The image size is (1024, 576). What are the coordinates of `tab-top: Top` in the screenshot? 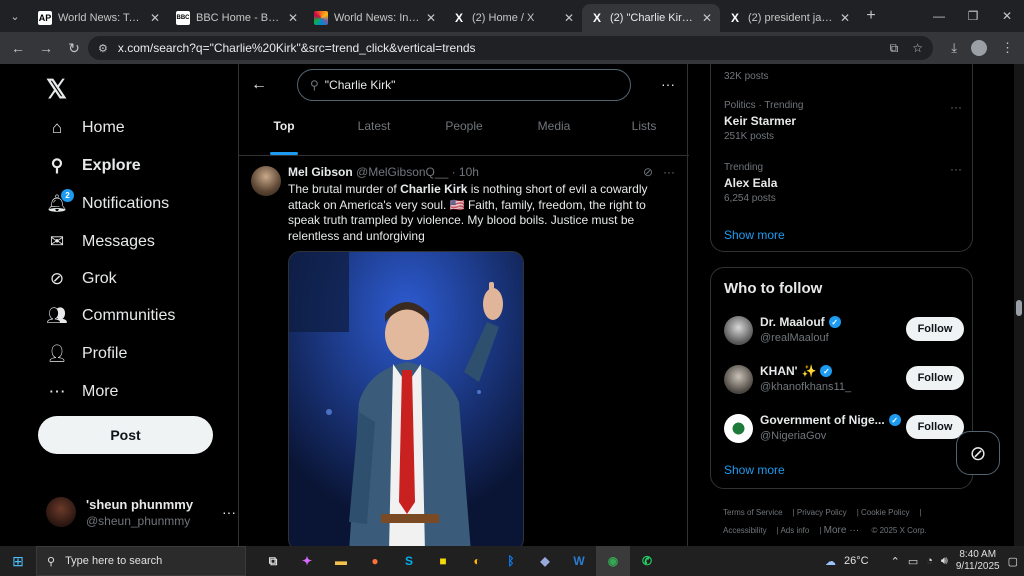 It's located at (284, 133).